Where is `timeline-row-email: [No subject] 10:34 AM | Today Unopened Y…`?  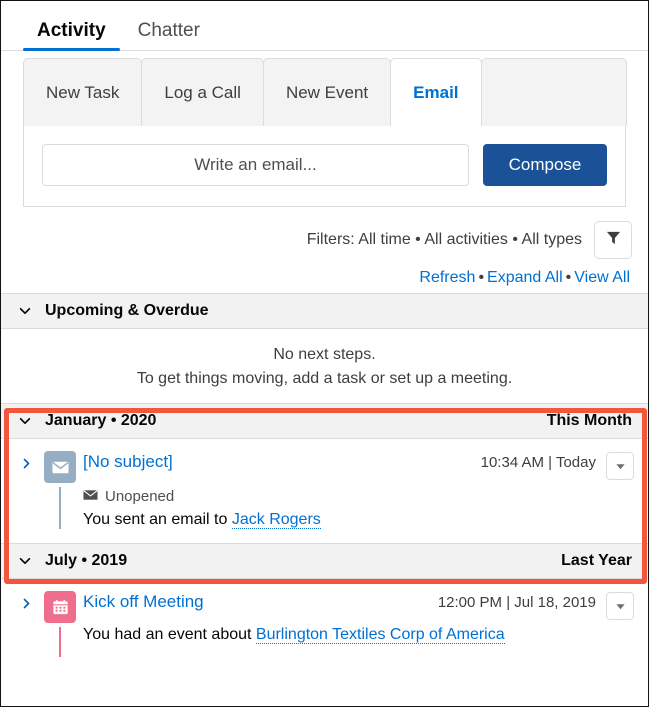 timeline-row-email: [No subject] 10:34 AM | Today Unopened Y… is located at coordinates (324, 491).